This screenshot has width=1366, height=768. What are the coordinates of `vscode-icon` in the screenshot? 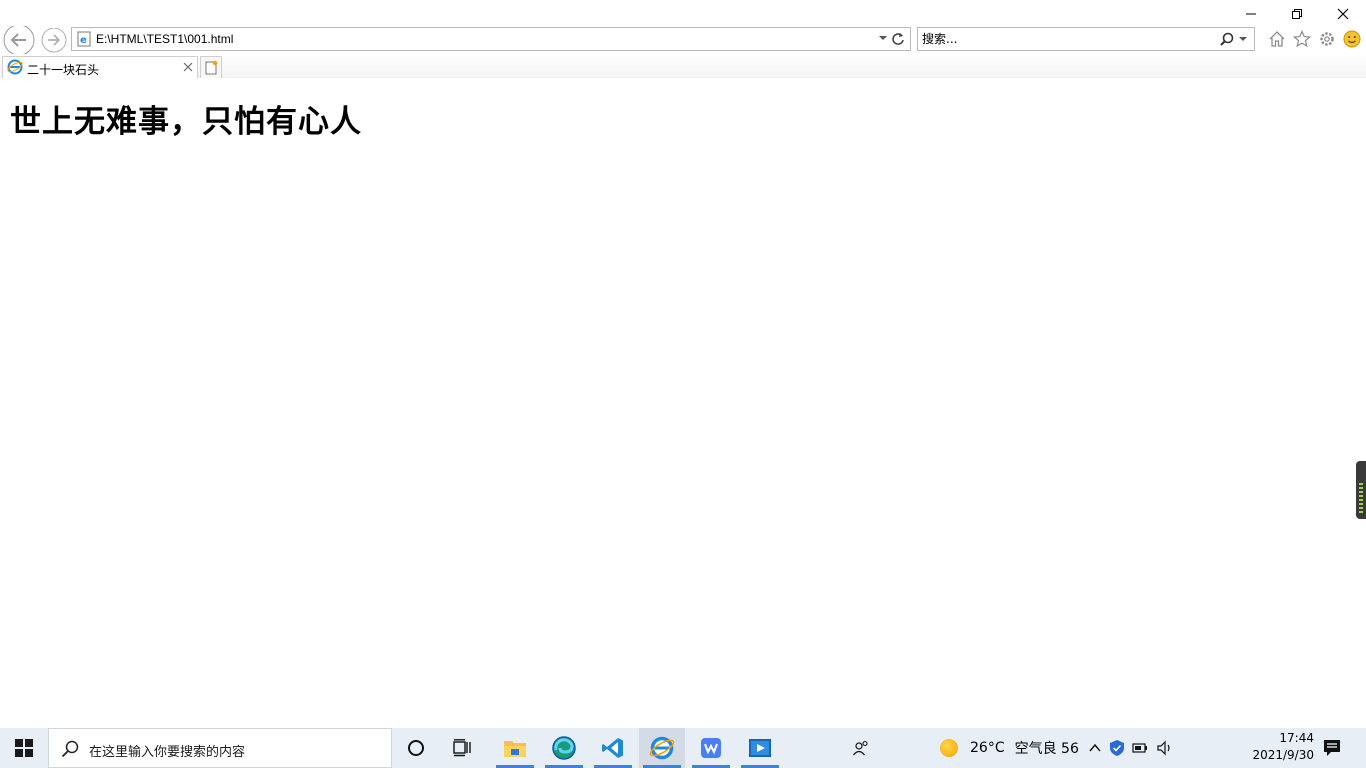 It's located at (612, 748).